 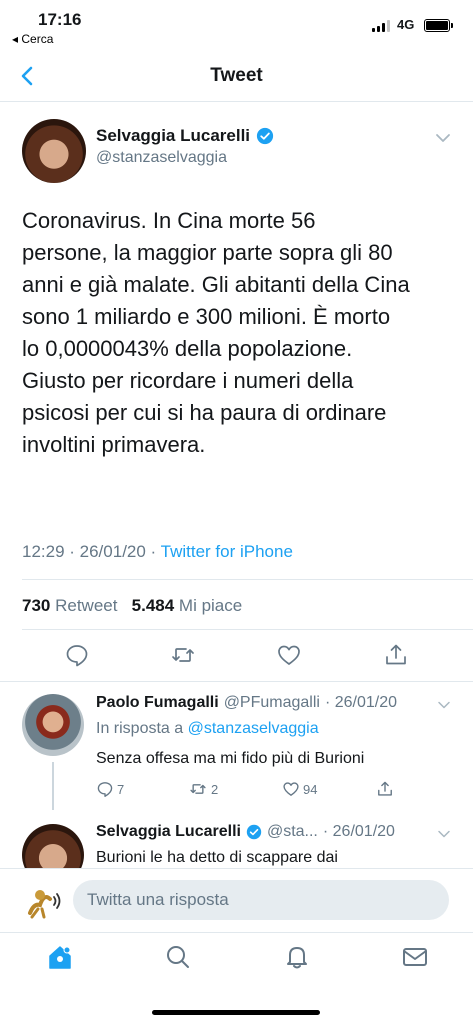 What do you see at coordinates (415, 957) in the screenshot?
I see `mail-icon` at bounding box center [415, 957].